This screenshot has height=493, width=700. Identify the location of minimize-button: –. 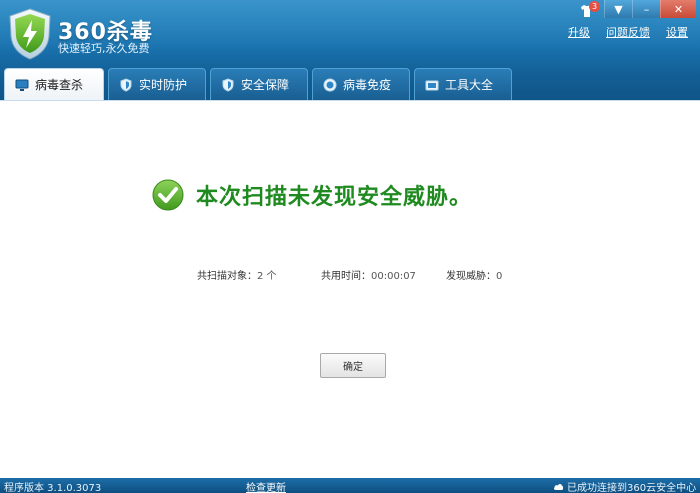
(646, 9).